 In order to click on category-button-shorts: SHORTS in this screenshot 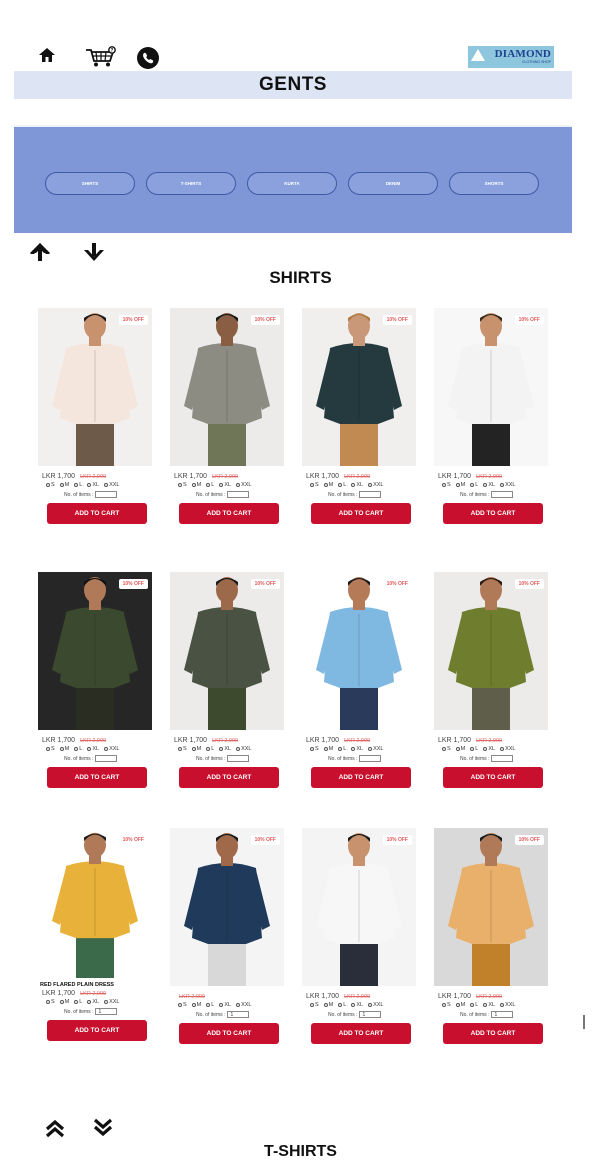, I will do `click(494, 183)`.